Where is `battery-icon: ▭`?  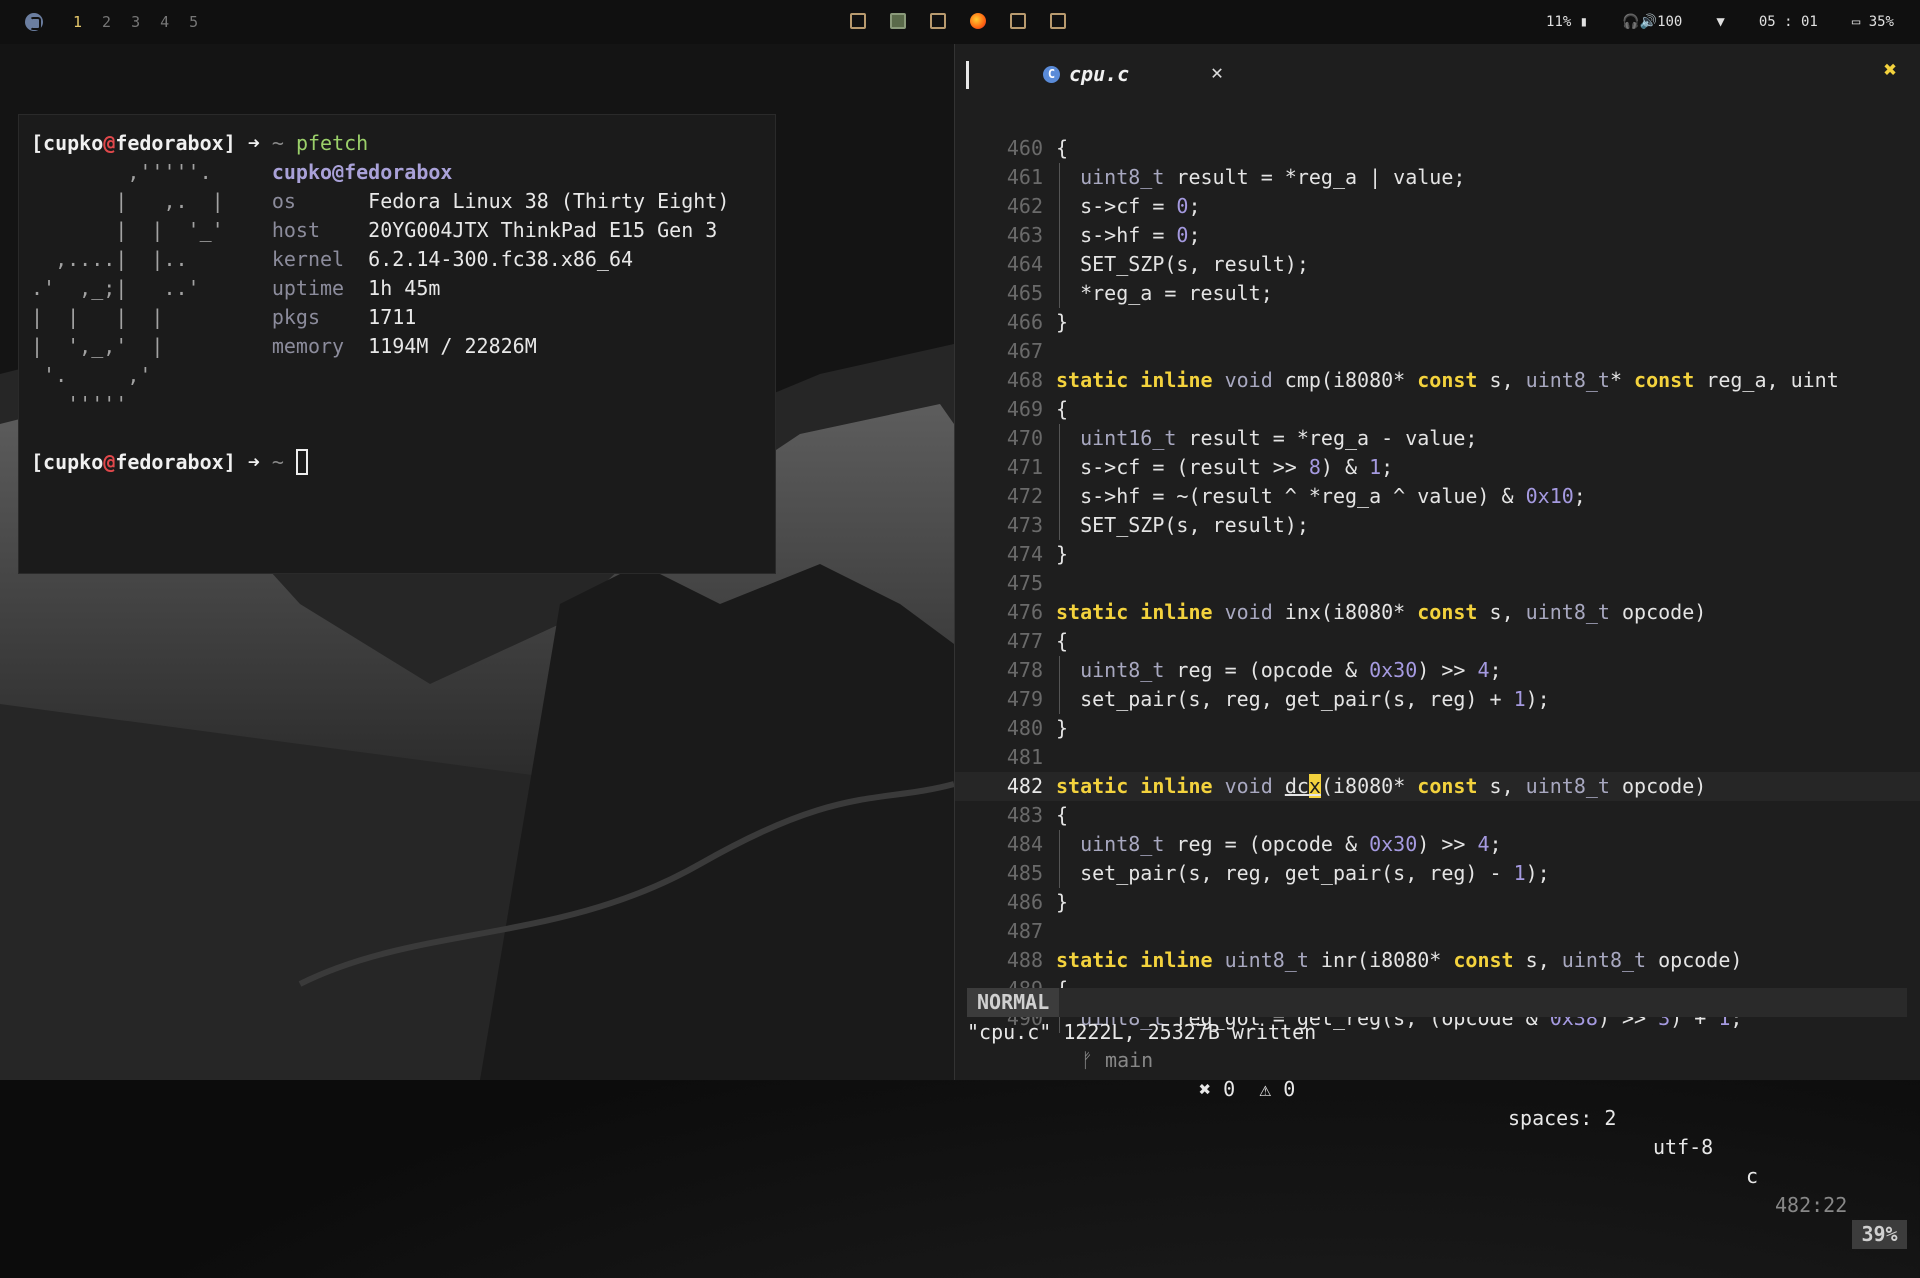
battery-icon: ▭ is located at coordinates (1856, 22).